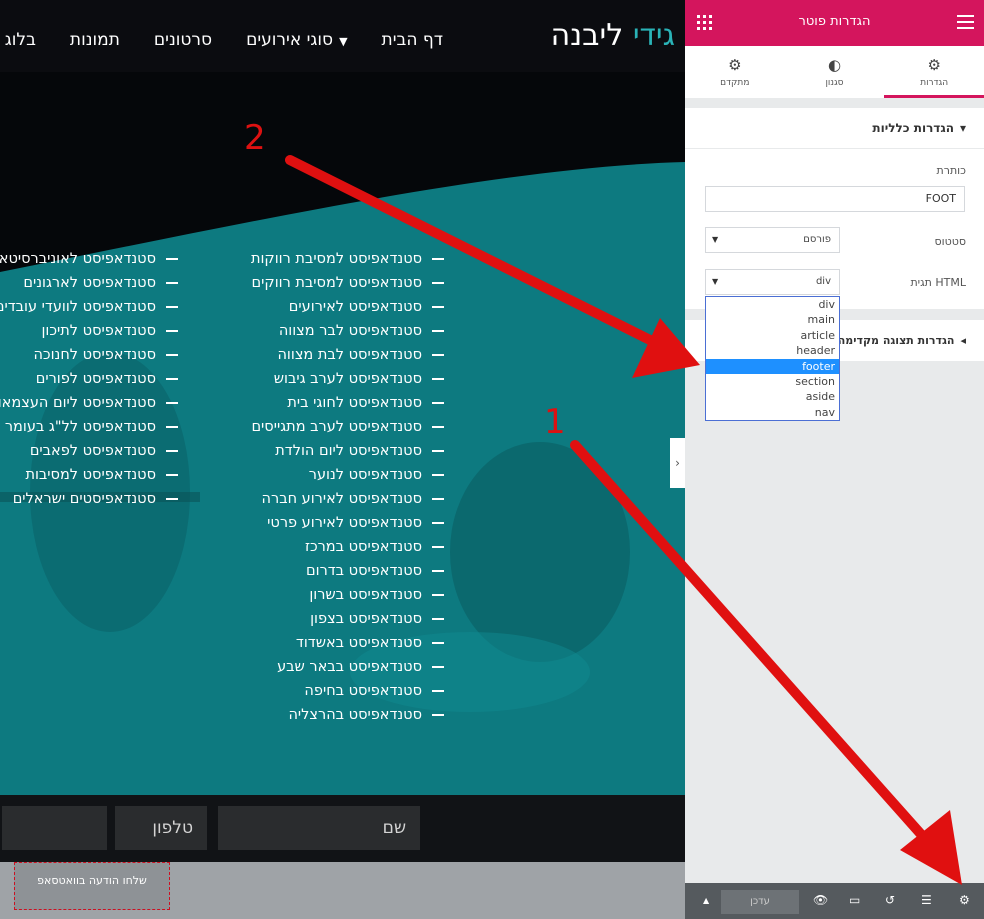 The height and width of the screenshot is (919, 984). I want to click on panel-header: הגדרות פוטר, so click(834, 23).